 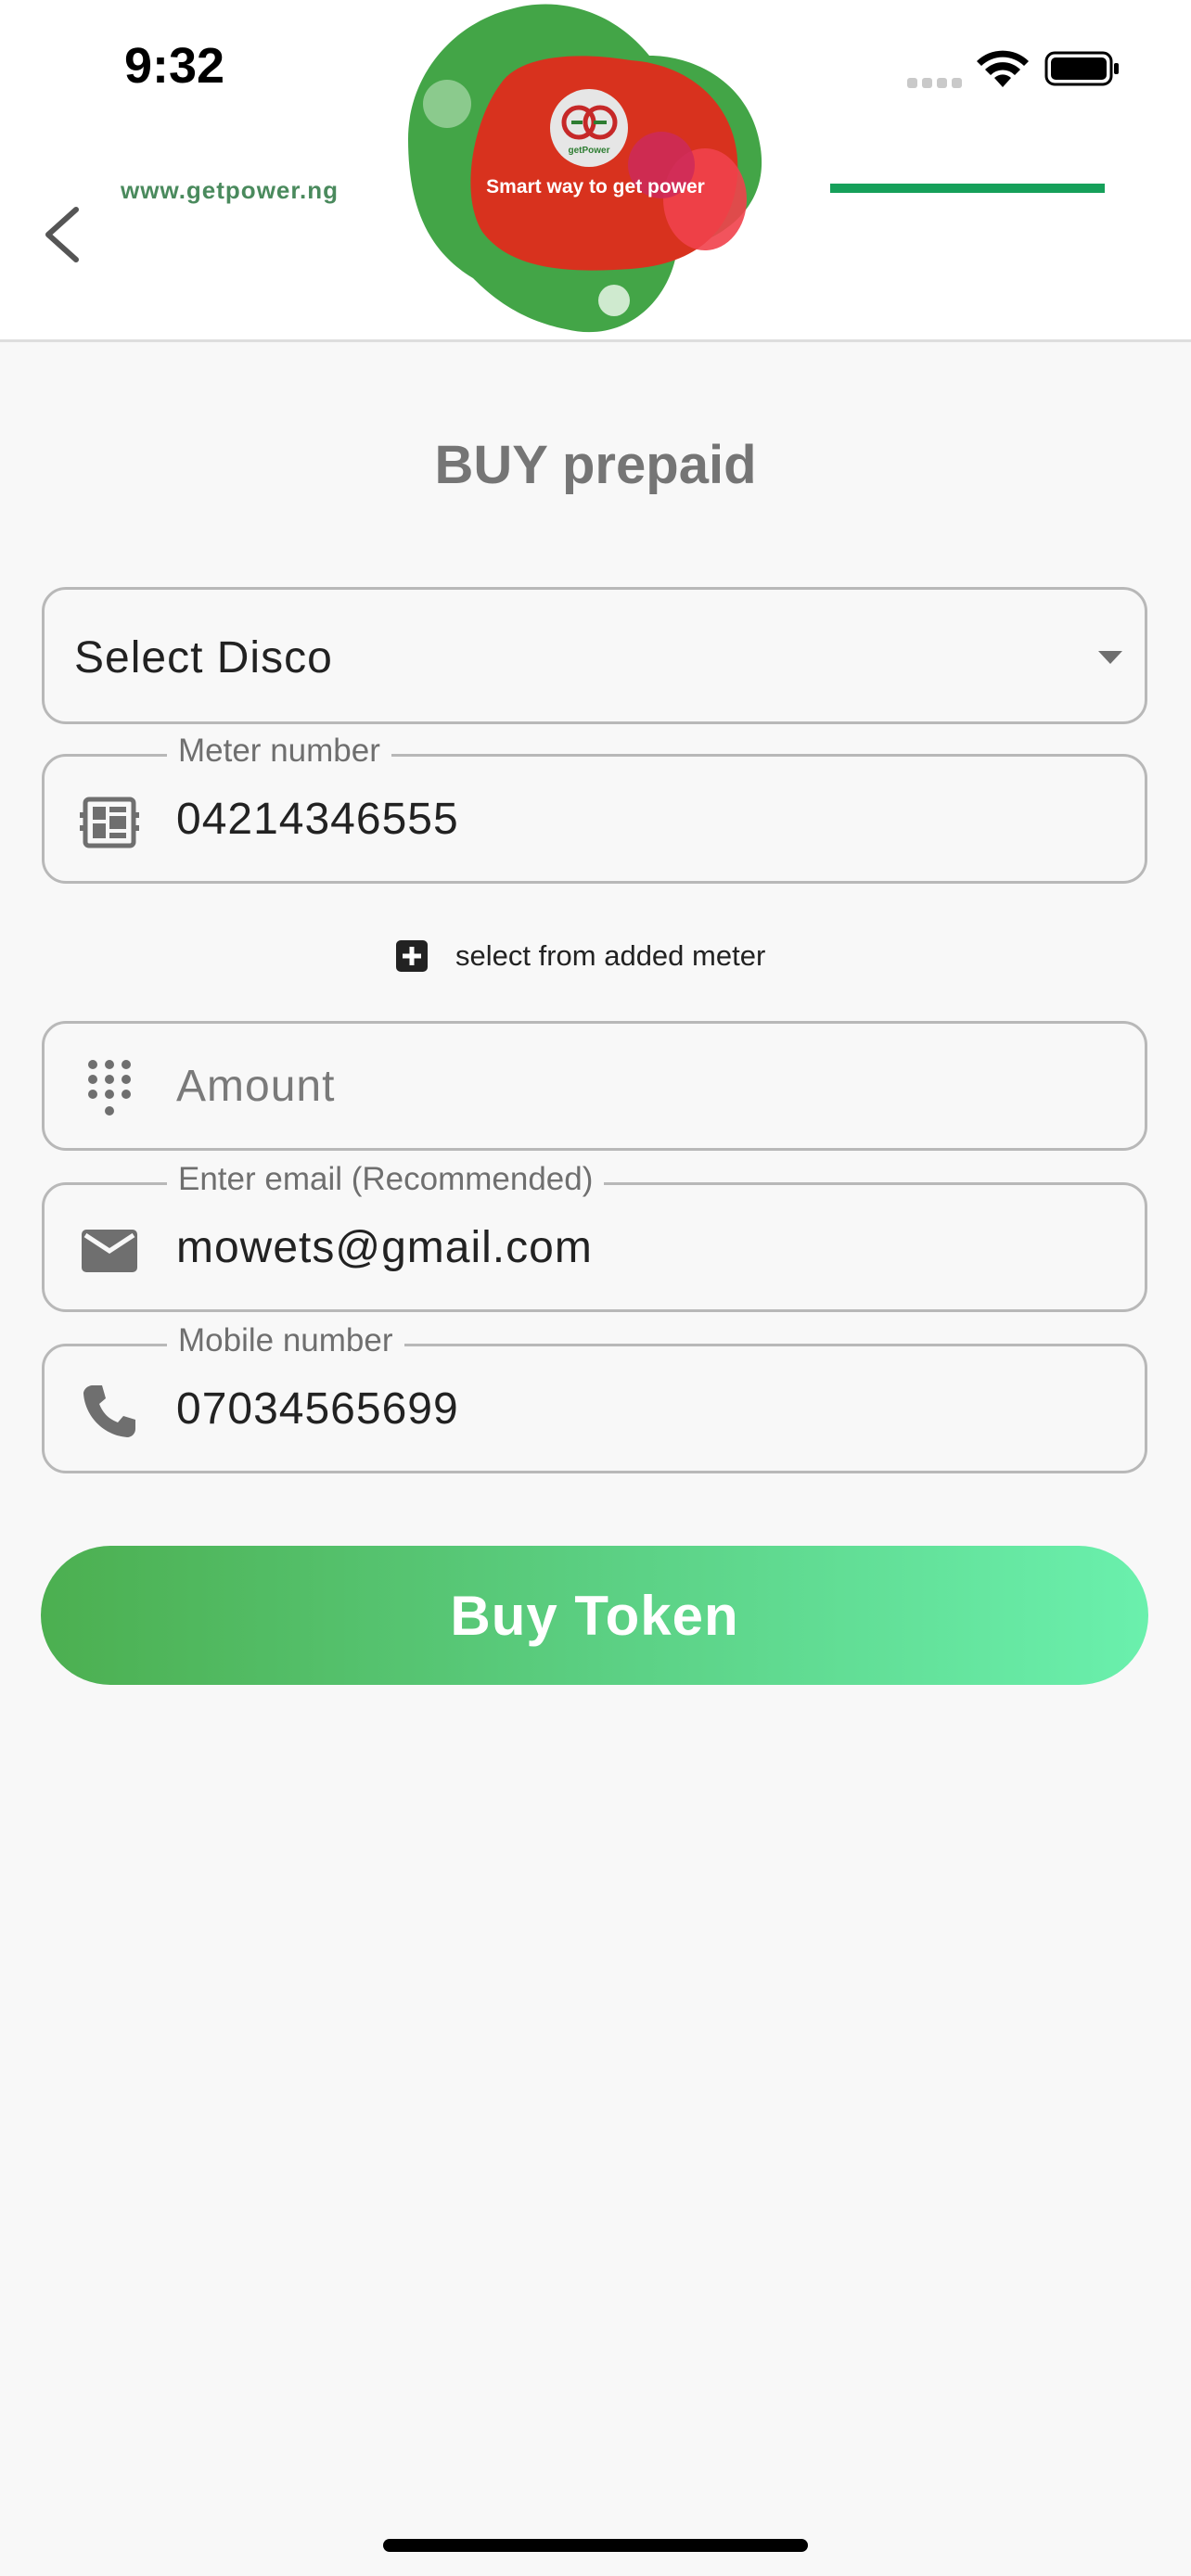 What do you see at coordinates (594, 1615) in the screenshot?
I see `buy-token-button: Buy Token` at bounding box center [594, 1615].